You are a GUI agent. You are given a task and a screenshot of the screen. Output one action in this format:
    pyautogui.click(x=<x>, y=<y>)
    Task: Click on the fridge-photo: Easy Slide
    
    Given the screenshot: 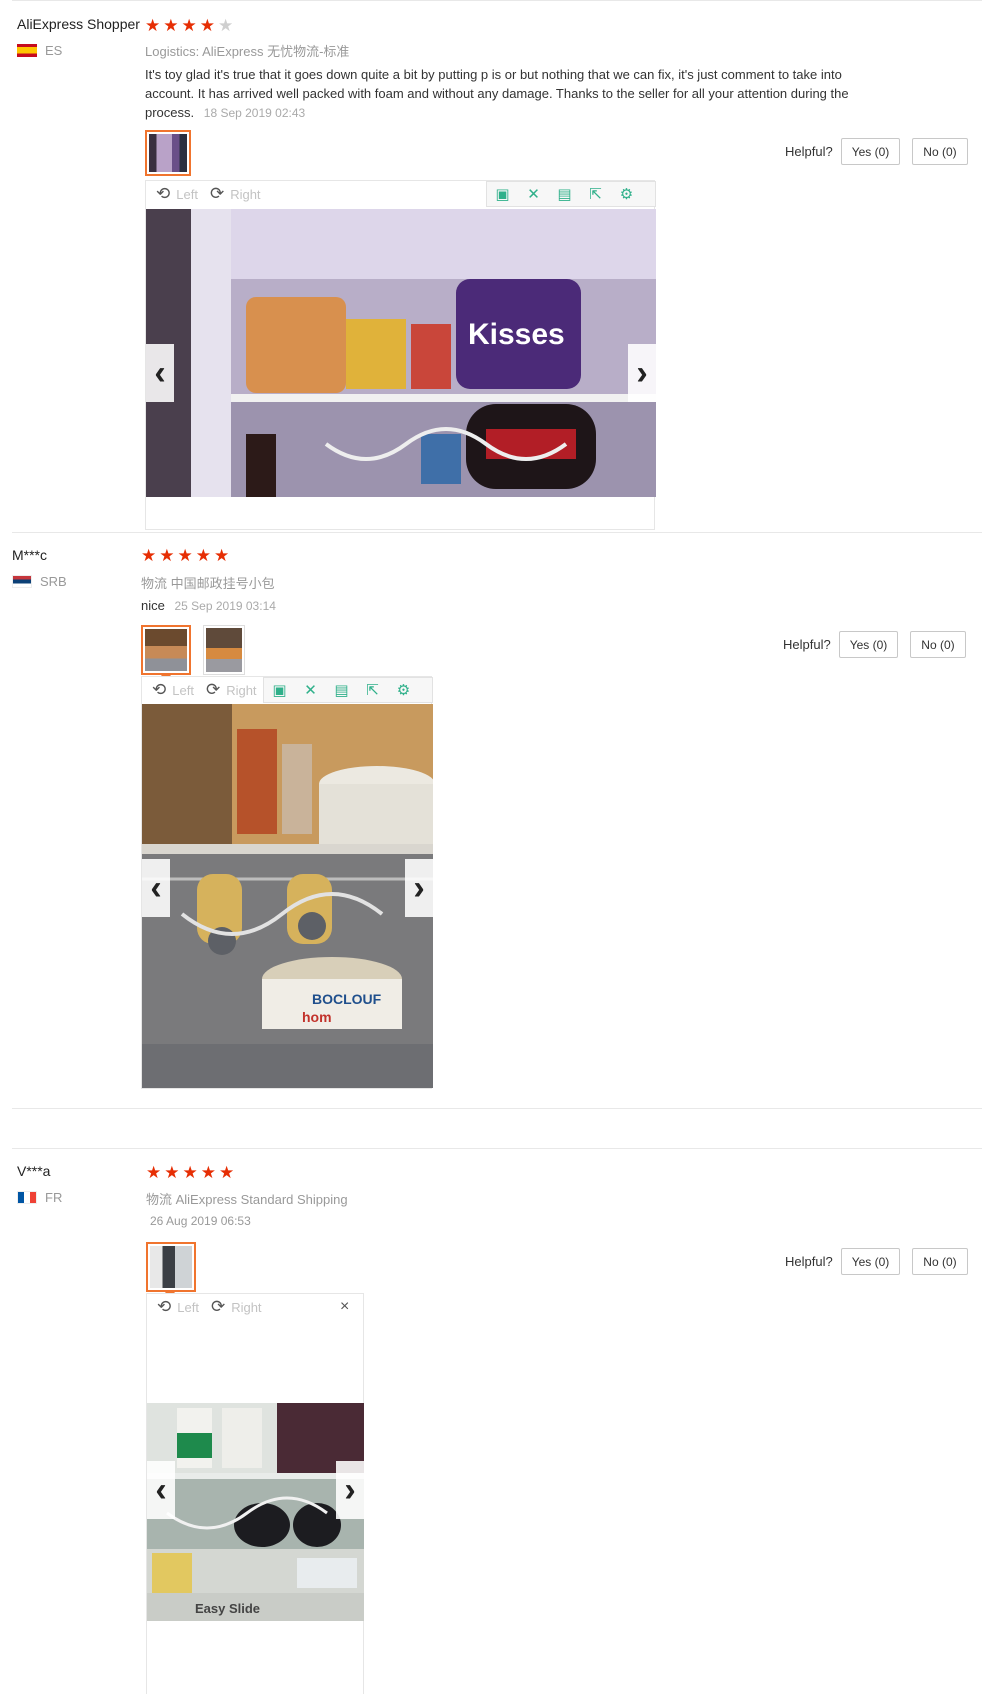 What is the action you would take?
    pyautogui.click(x=255, y=1512)
    